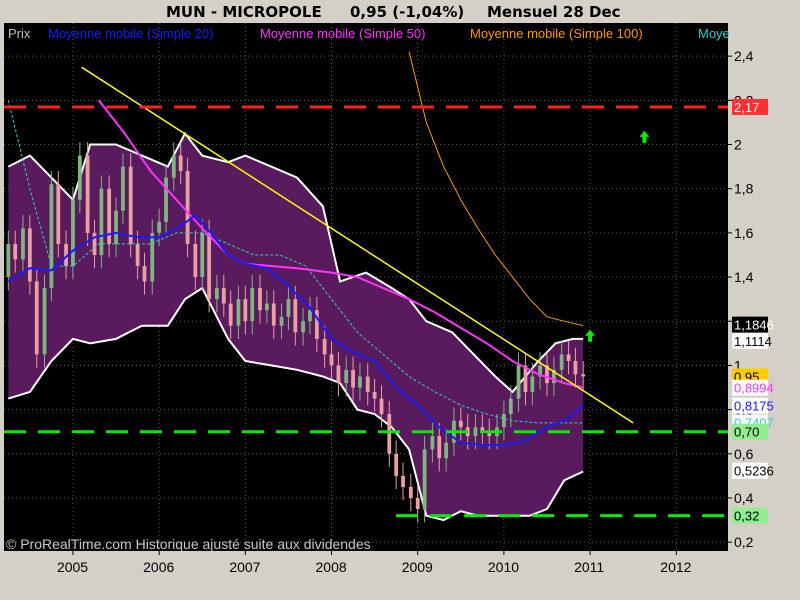  Describe the element at coordinates (754, 471) in the screenshot. I see `price-label: 0,5236` at that location.